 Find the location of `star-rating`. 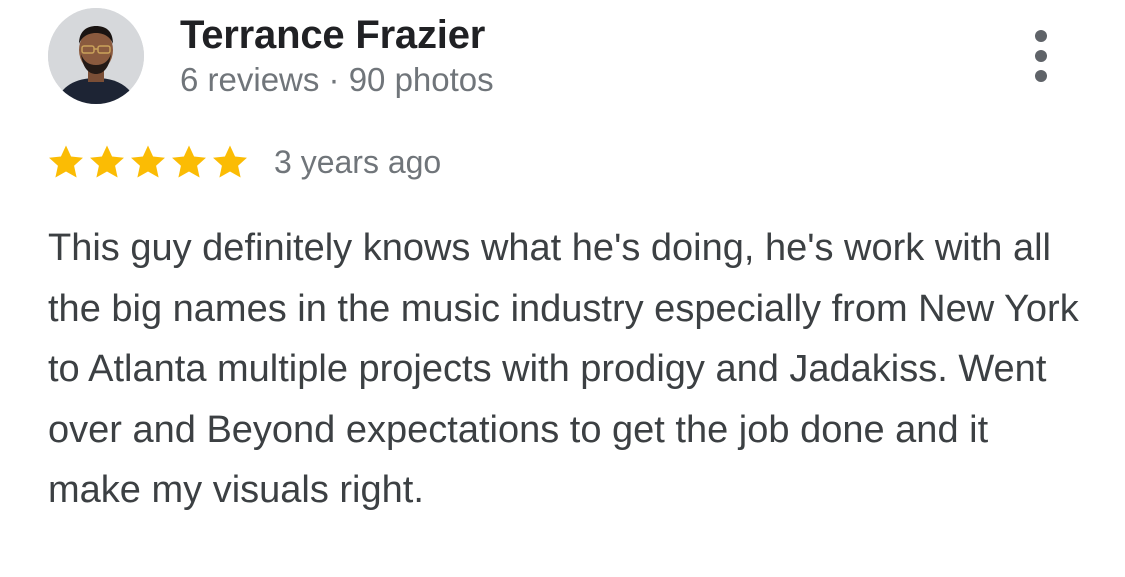

star-rating is located at coordinates (149, 162).